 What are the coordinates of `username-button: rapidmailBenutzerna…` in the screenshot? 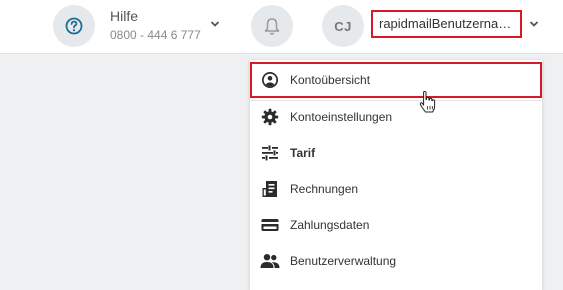 It's located at (446, 24).